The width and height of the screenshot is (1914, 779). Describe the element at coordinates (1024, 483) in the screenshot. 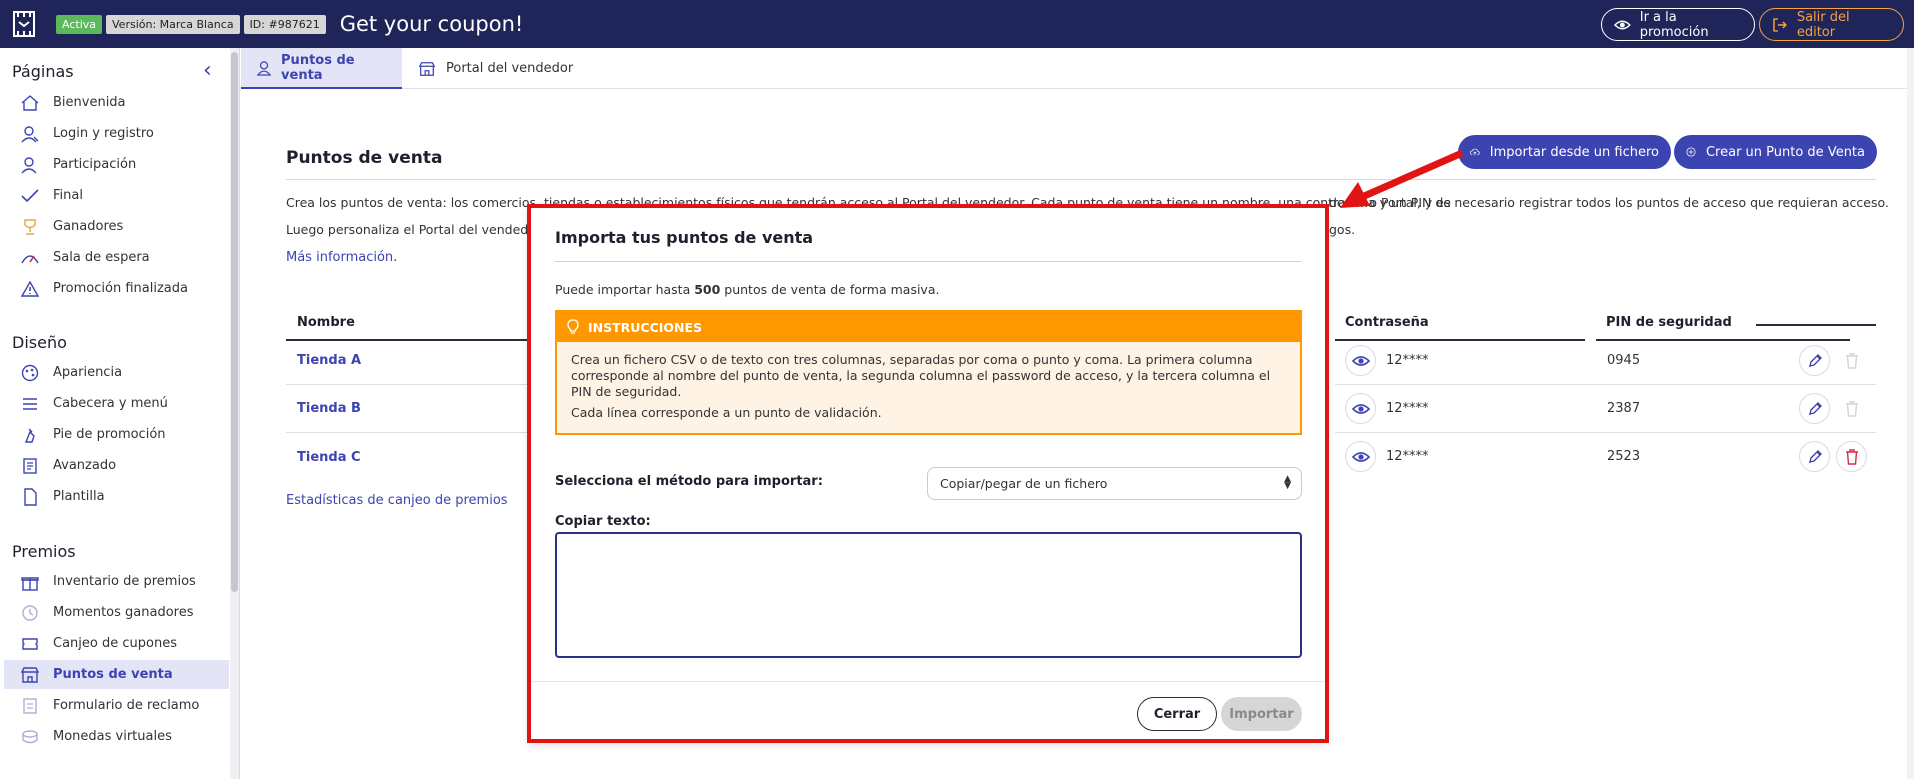

I see `import-method-value: Copiar/pegar de un fichero` at that location.